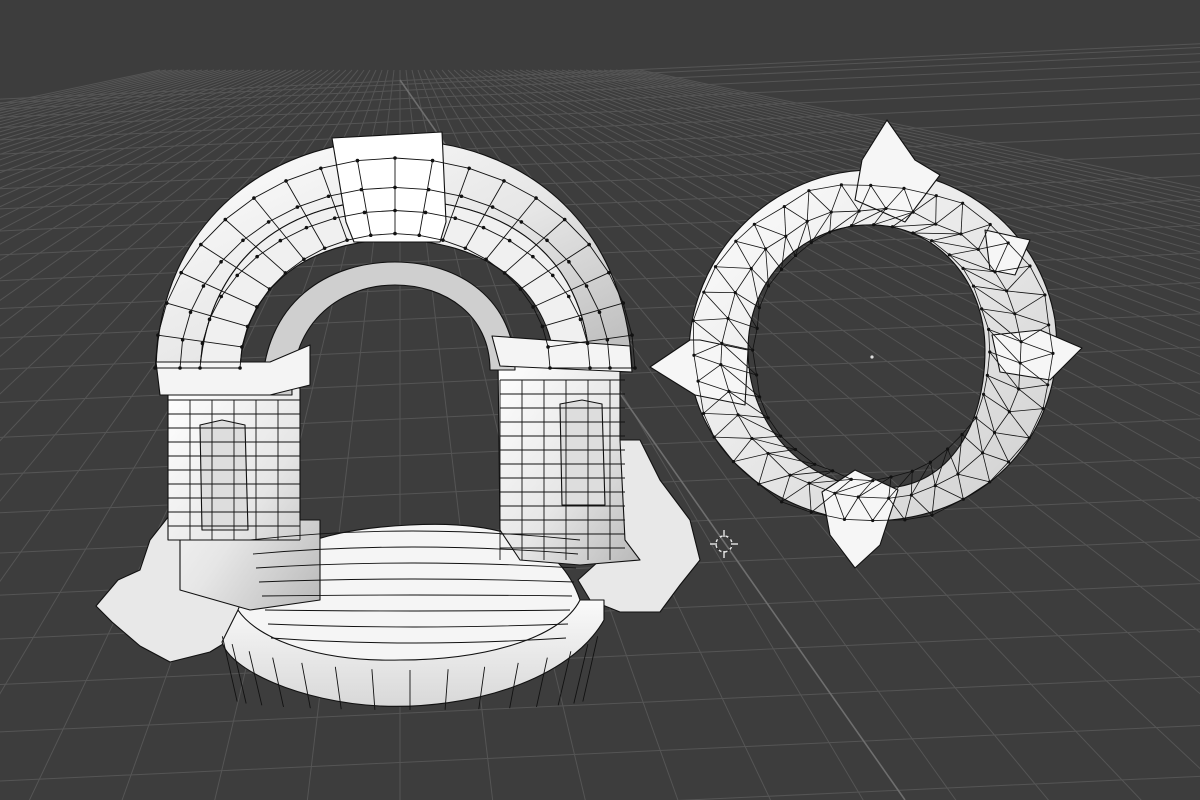 The height and width of the screenshot is (800, 1200). Describe the element at coordinates (224, 475) in the screenshot. I see `niche-left` at that location.